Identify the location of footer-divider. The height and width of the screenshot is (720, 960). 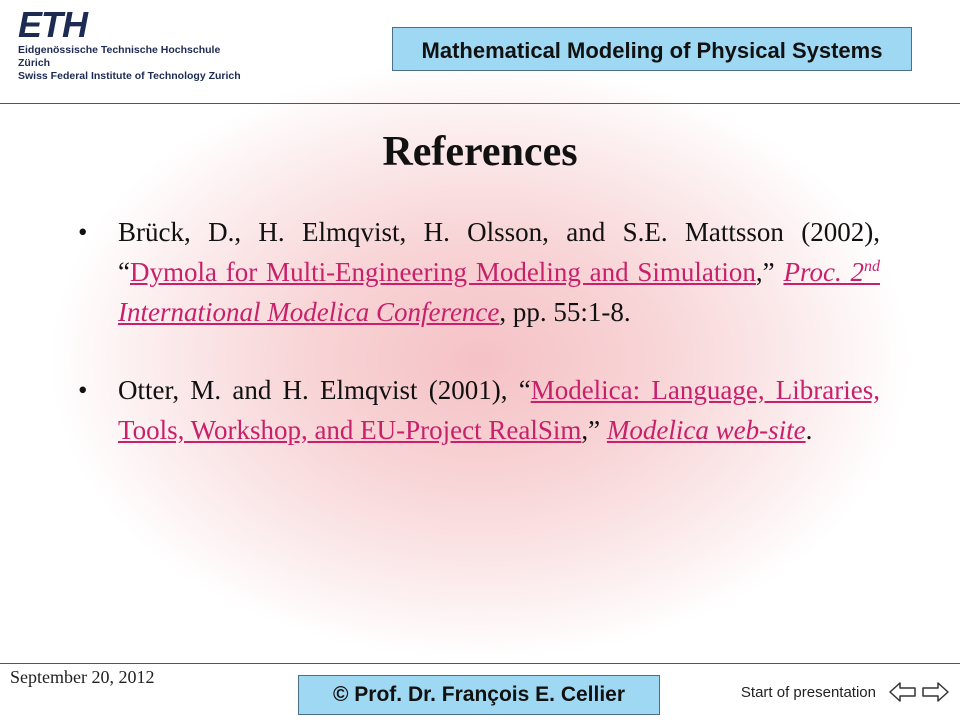
(480, 663).